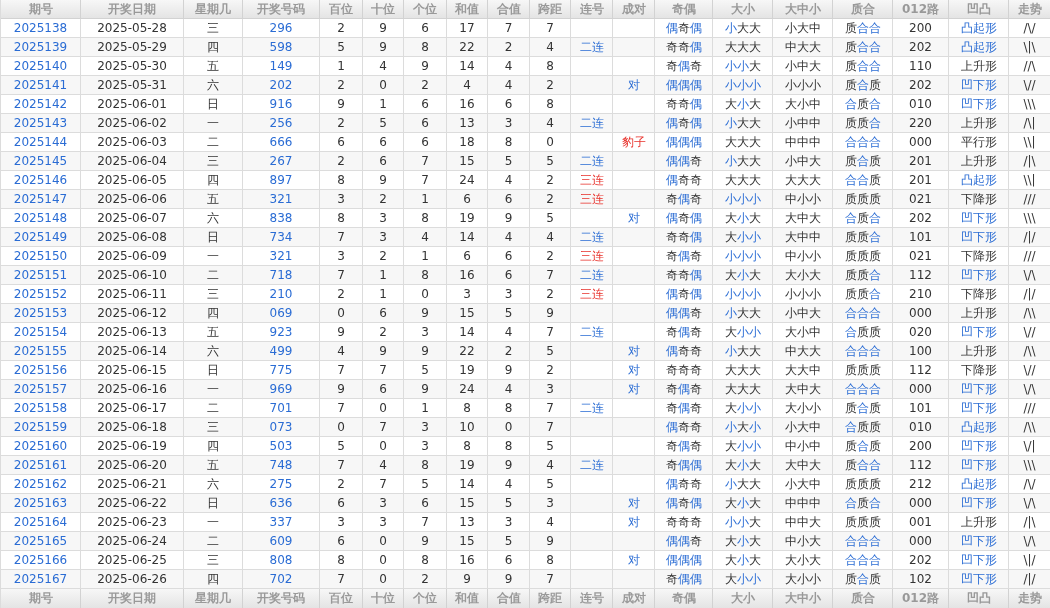 The height and width of the screenshot is (608, 1050). What do you see at coordinates (132, 427) in the screenshot?
I see `table-cell: 2025-06-18` at bounding box center [132, 427].